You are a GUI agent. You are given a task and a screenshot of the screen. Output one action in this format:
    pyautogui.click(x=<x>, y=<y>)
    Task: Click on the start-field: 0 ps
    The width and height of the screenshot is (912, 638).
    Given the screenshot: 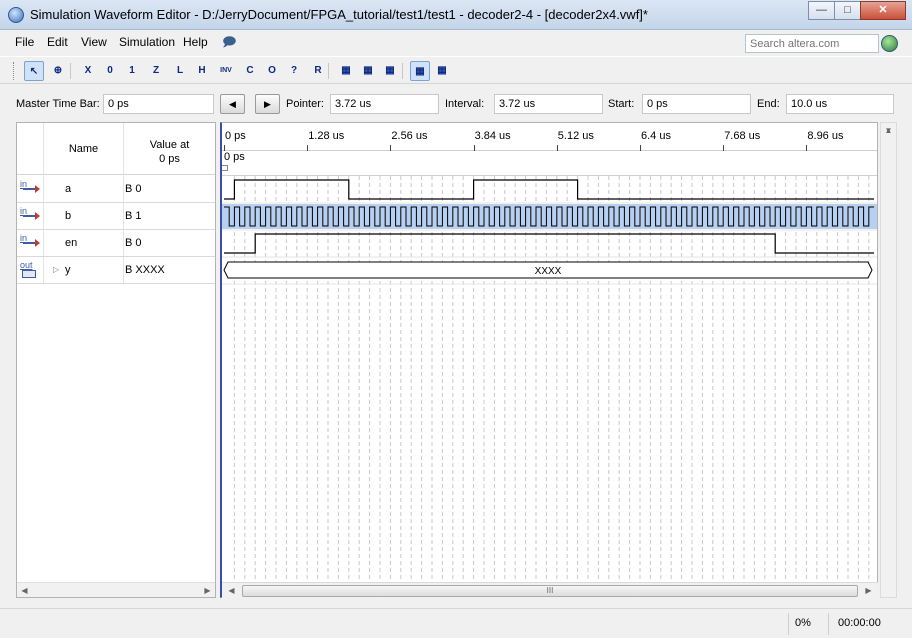 What is the action you would take?
    pyautogui.click(x=696, y=104)
    